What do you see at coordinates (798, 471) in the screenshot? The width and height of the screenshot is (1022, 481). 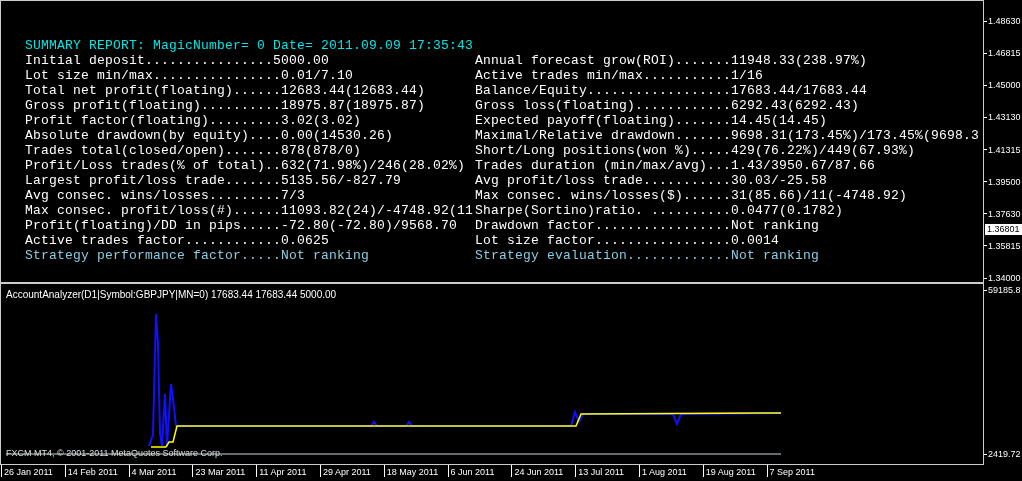 I see `time-axis-label: 7 Sep 2011` at bounding box center [798, 471].